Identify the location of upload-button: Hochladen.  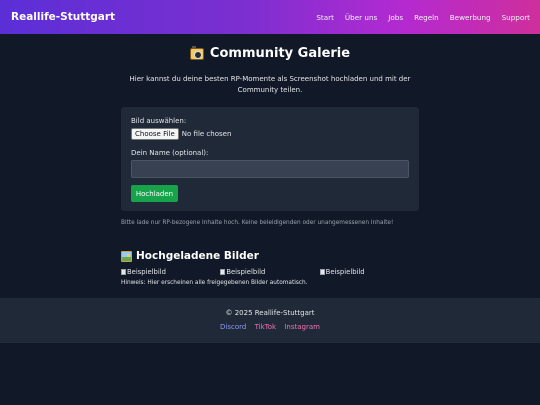
(154, 193).